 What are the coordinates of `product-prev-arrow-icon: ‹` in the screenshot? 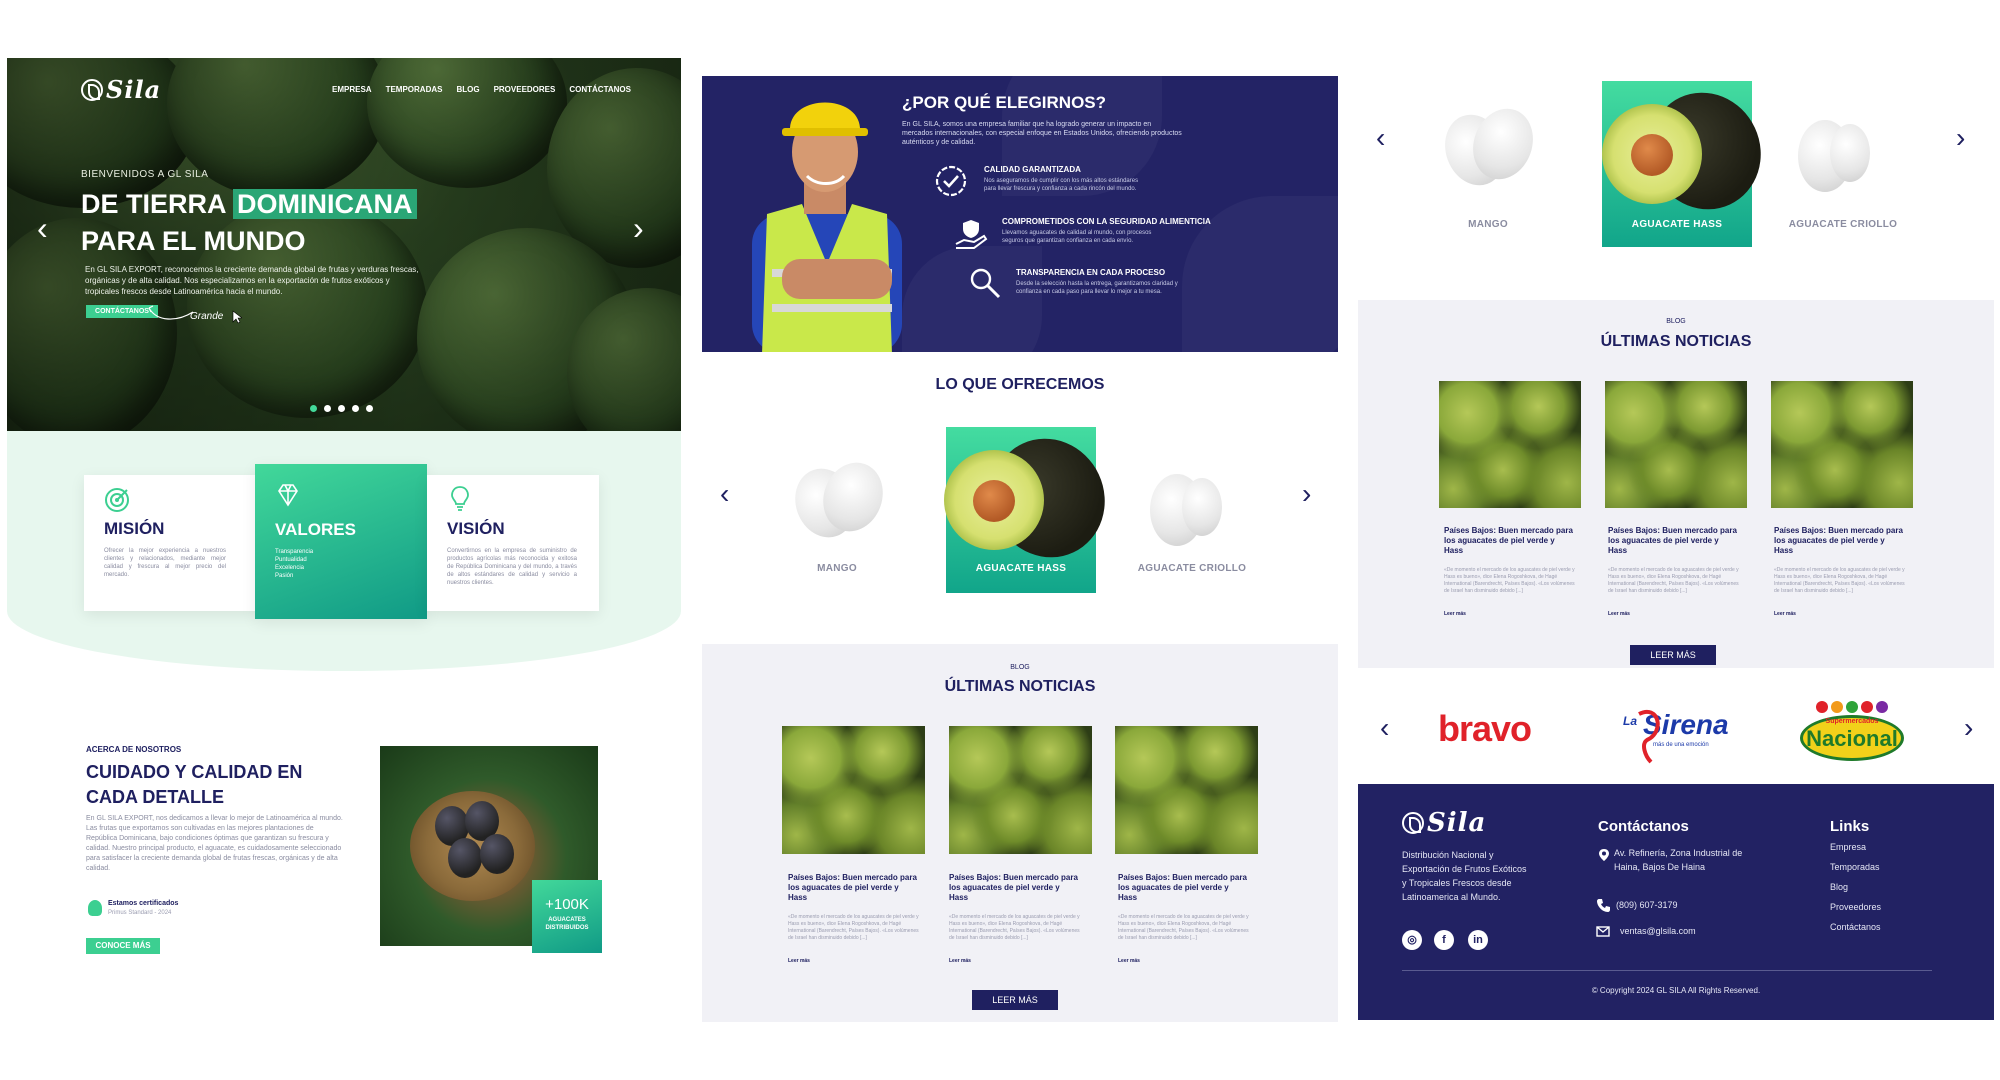 It's located at (1380, 138).